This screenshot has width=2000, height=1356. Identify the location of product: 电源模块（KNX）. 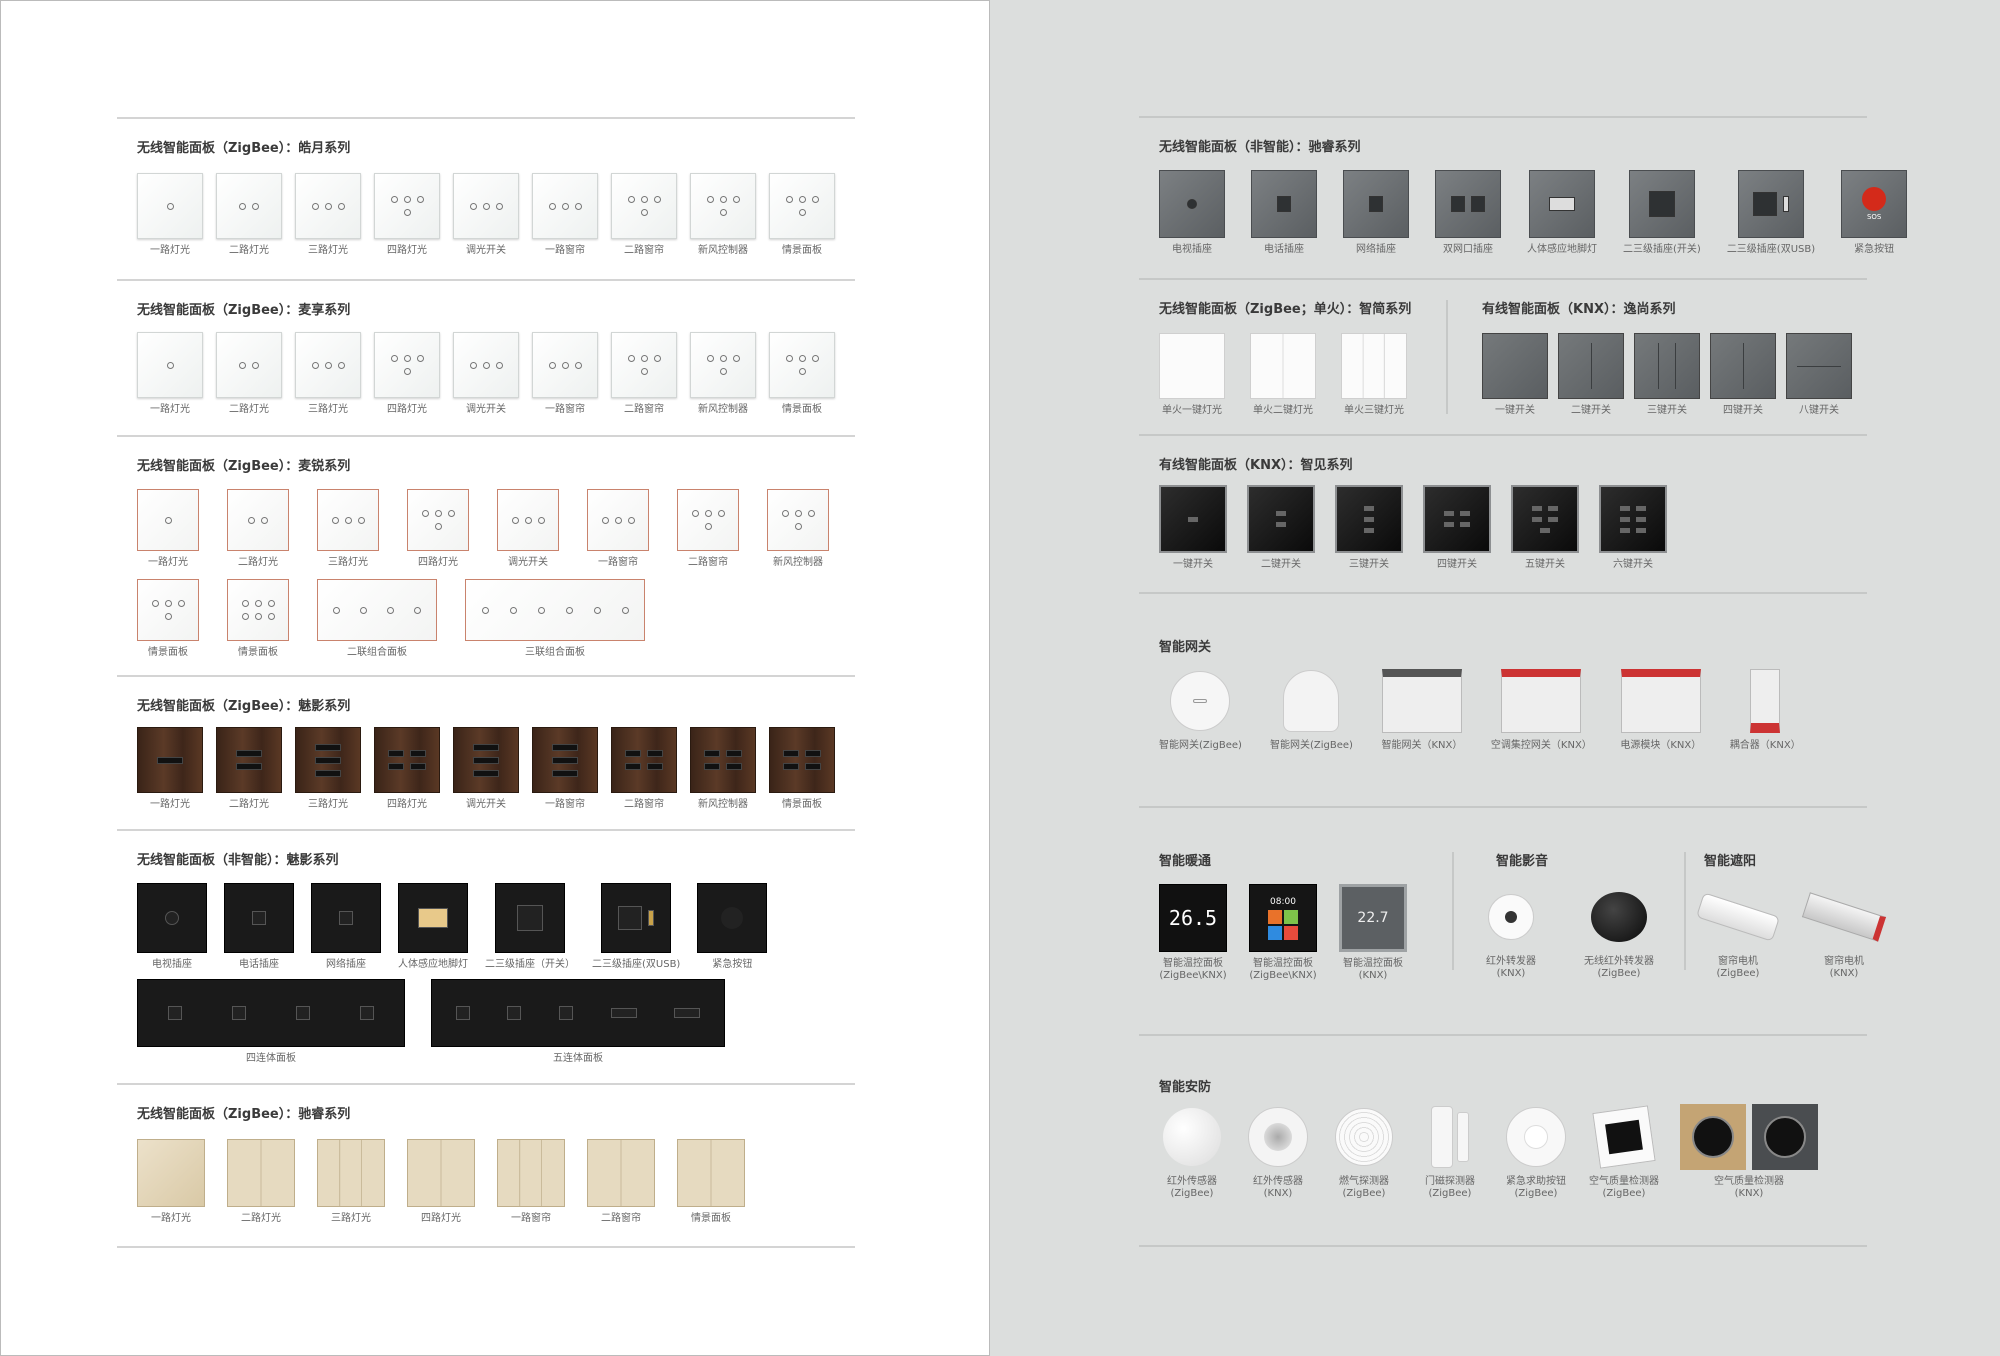
(1661, 710).